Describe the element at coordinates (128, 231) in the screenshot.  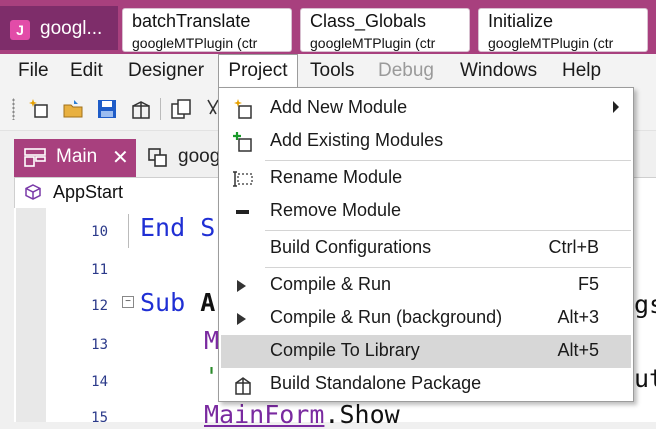
I see `block-guide` at that location.